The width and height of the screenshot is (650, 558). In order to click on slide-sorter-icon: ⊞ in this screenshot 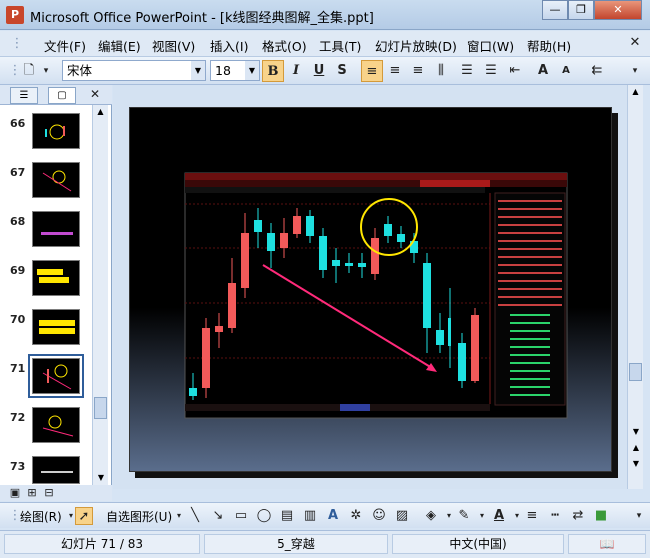, I will do `click(32, 491)`.